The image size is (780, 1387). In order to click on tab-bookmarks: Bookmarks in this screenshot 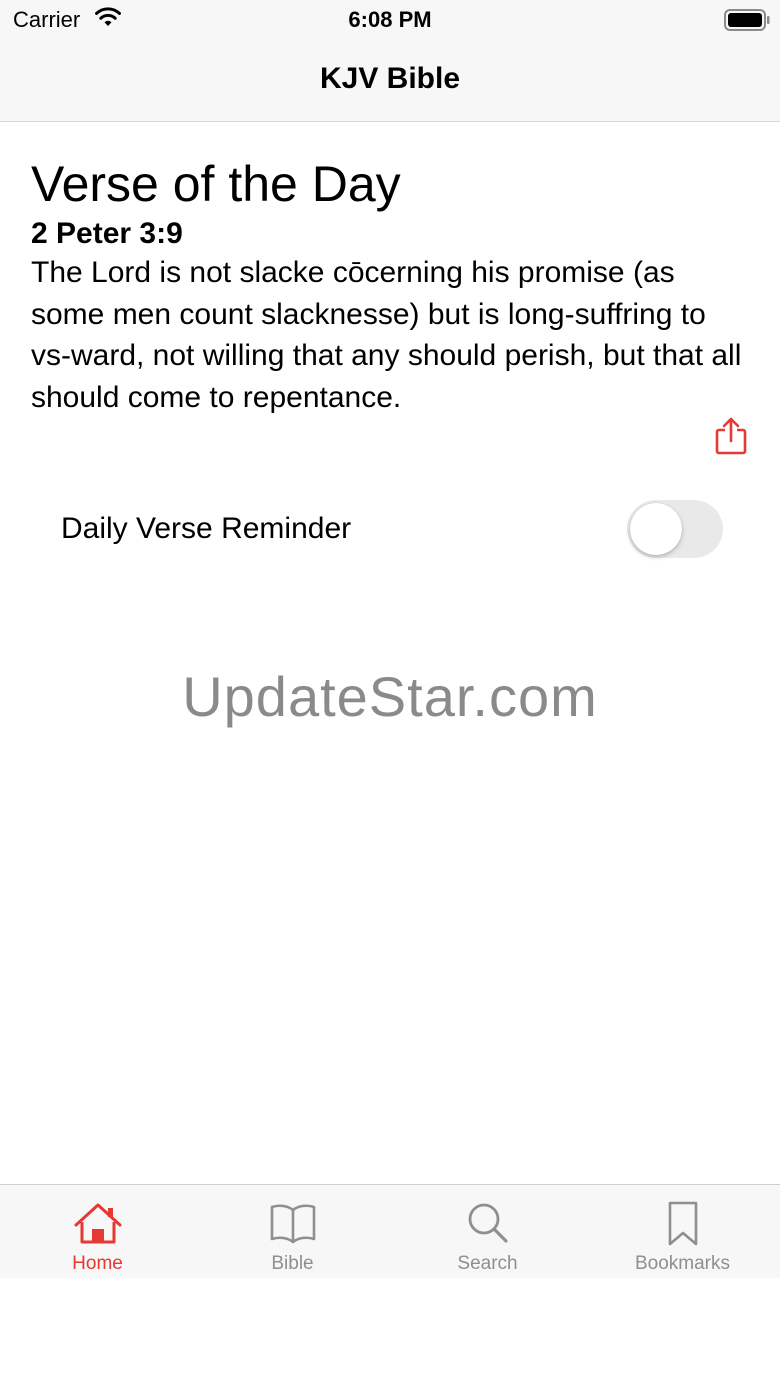, I will do `click(682, 1232)`.